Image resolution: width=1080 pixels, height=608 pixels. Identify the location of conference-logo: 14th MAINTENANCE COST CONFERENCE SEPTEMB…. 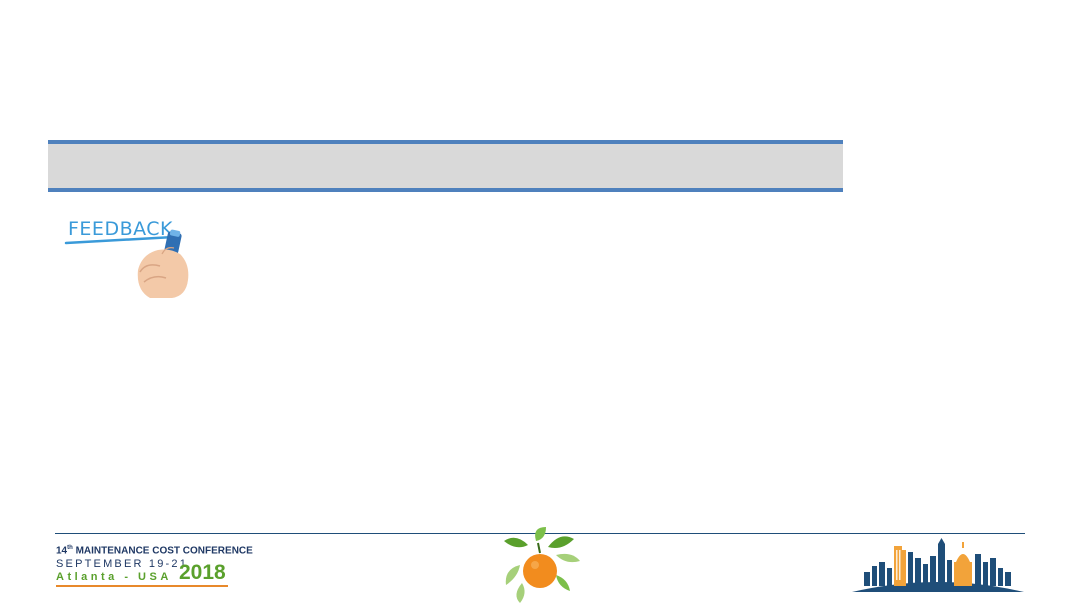
(154, 567).